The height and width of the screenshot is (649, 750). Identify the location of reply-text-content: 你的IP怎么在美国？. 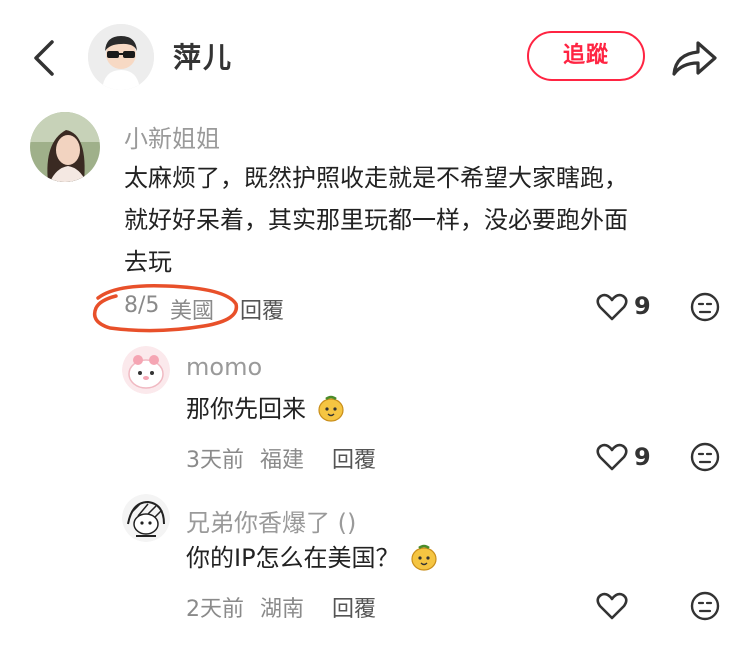
(293, 558).